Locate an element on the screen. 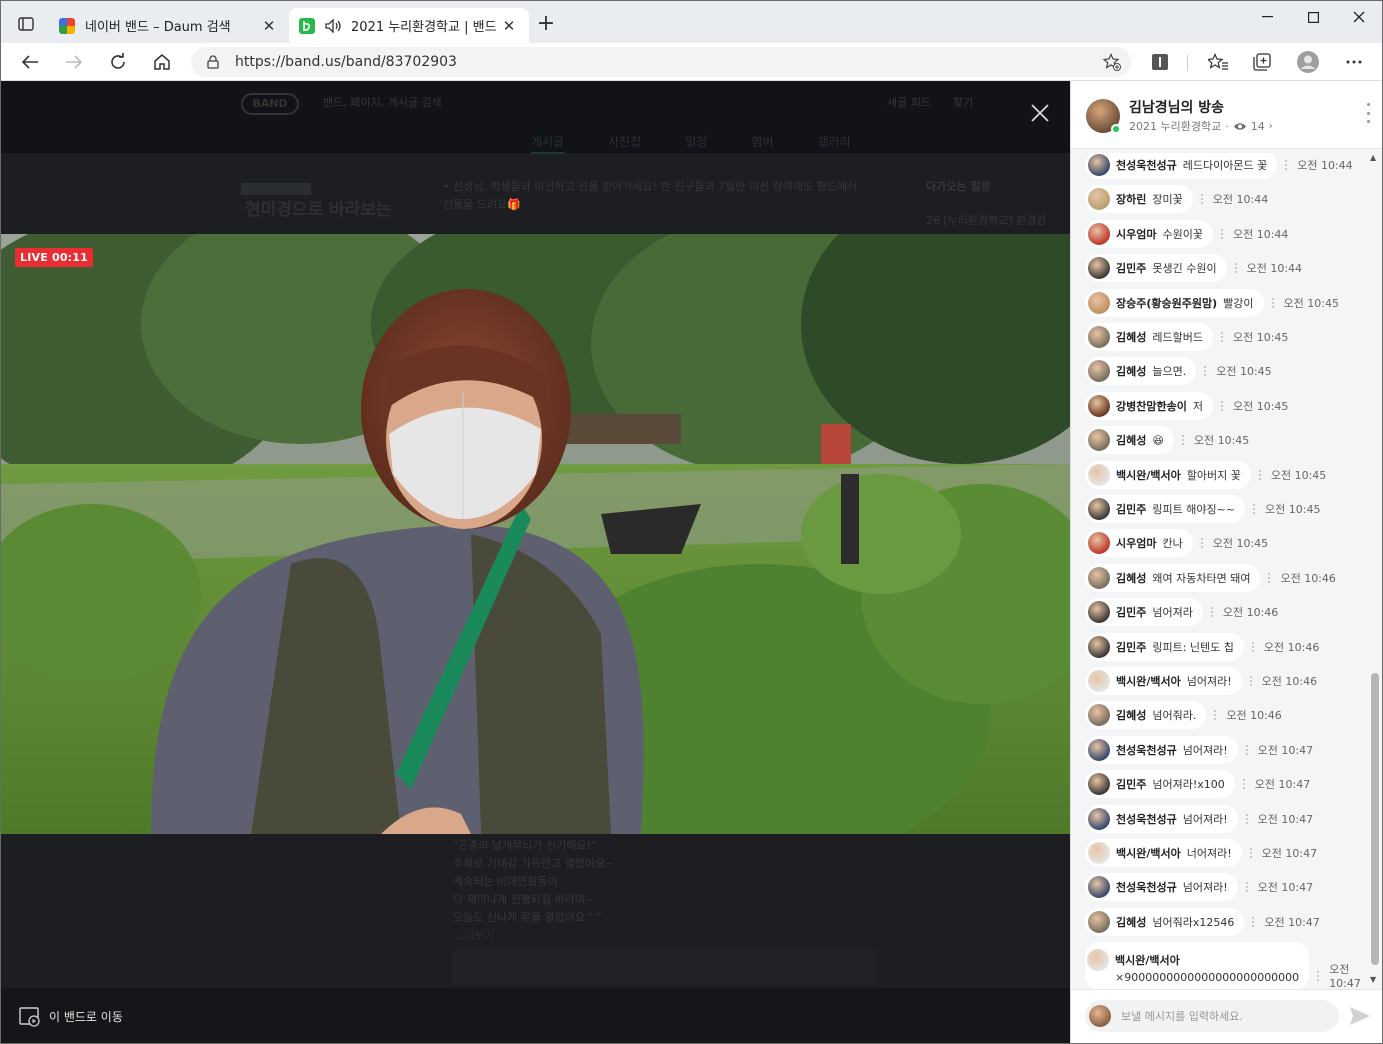  chat-bubble: 백시완/백서아 ×9000000000000000000000000 is located at coordinates (1197, 965).